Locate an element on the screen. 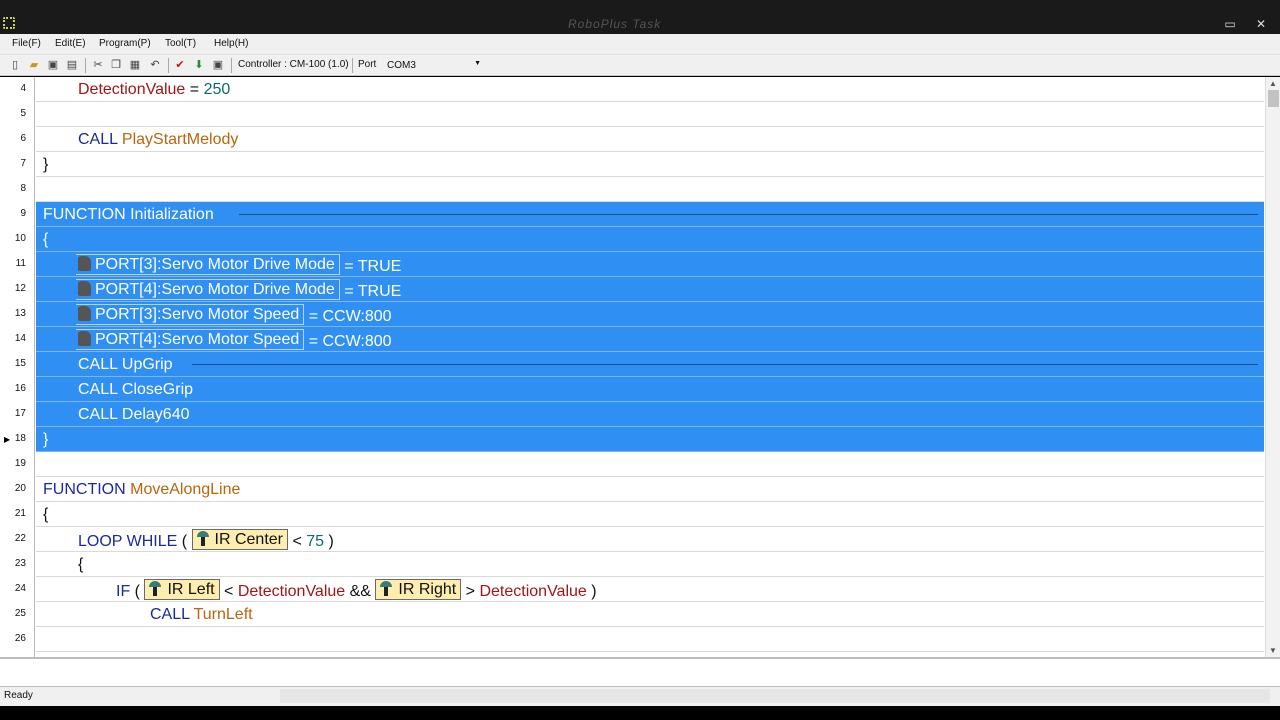 This screenshot has width=1280, height=720. menu-program: Program(P) is located at coordinates (125, 43).